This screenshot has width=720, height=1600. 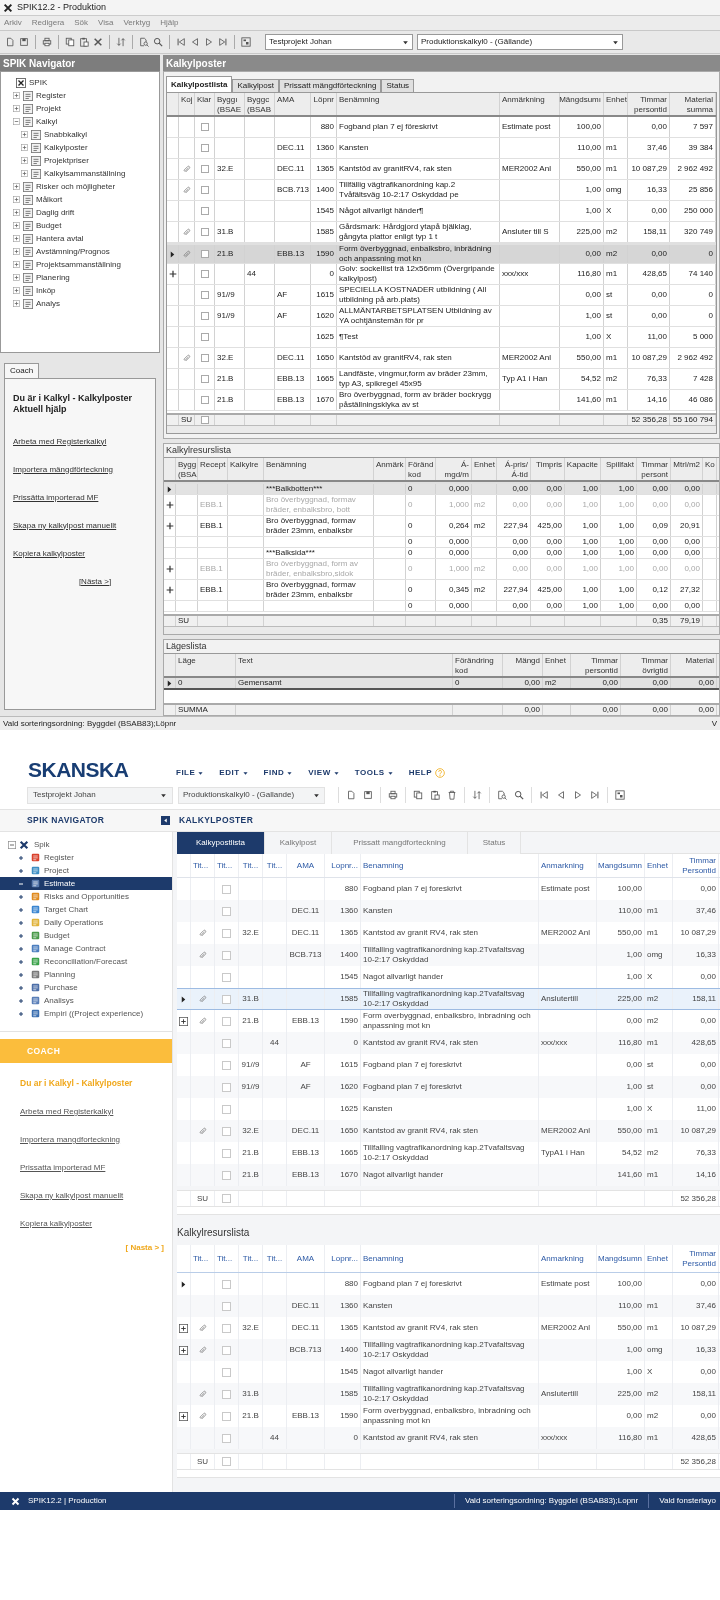 I want to click on table-row: 21.B EBB.13 1590 Form overbyggnad, enbalksbro, inbradning och anpassning mot kn 0,00 m2 0,00, so click(x=448, y=1416).